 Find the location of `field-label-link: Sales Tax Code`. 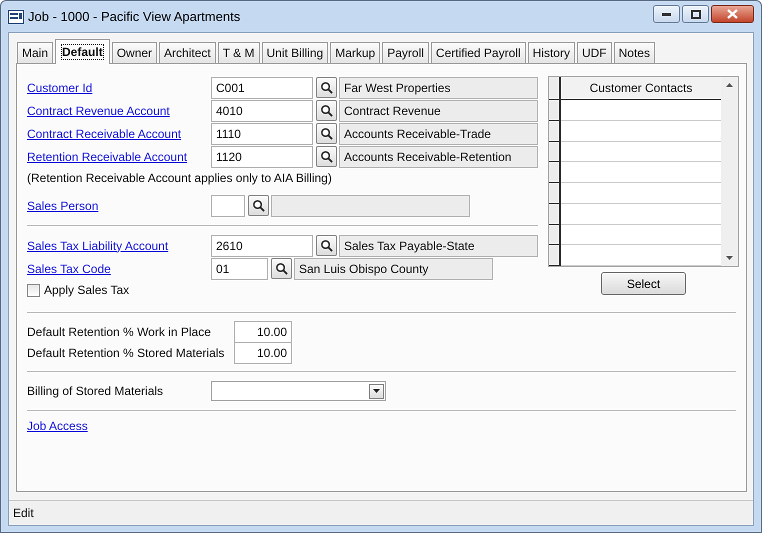

field-label-link: Sales Tax Code is located at coordinates (69, 269).